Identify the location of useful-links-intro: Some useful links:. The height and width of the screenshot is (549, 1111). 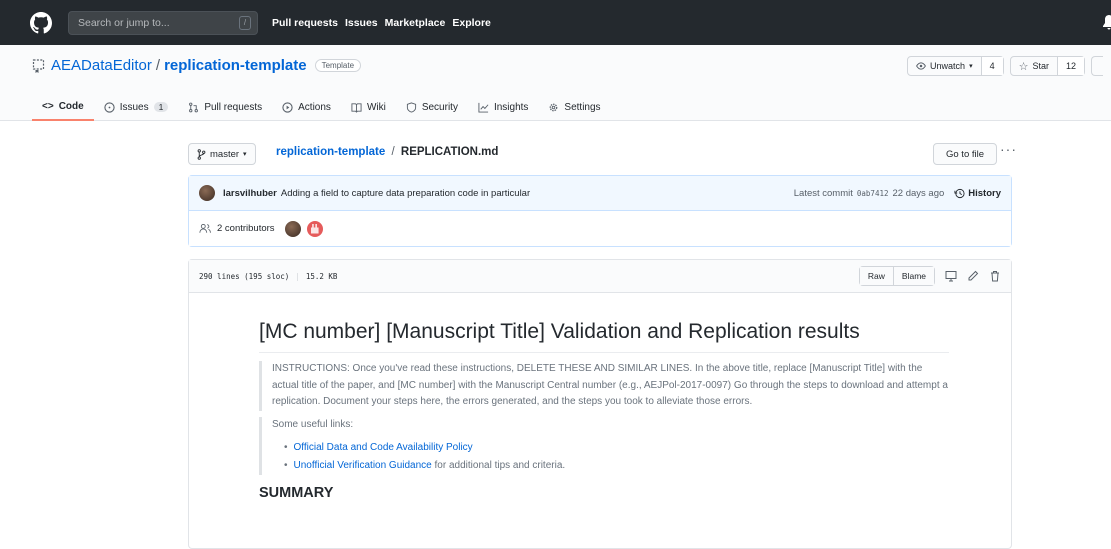
(313, 424).